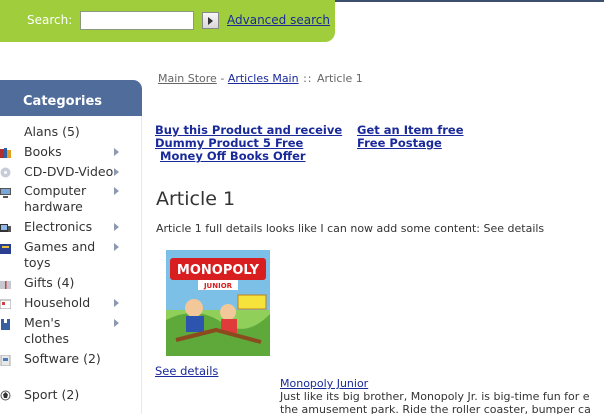 This screenshot has height=414, width=604. What do you see at coordinates (49, 282) in the screenshot?
I see `category-label: Gifts (4)` at bounding box center [49, 282].